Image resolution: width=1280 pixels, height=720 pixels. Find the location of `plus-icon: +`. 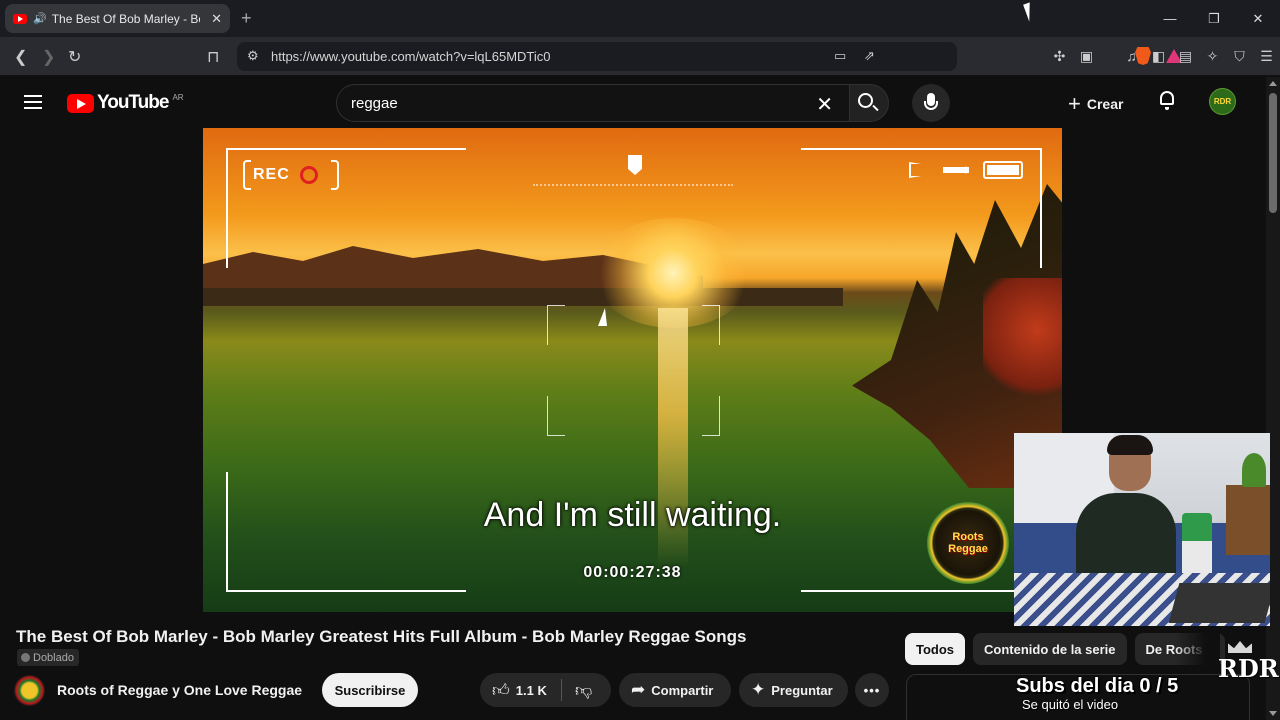

plus-icon: + is located at coordinates (1074, 103).